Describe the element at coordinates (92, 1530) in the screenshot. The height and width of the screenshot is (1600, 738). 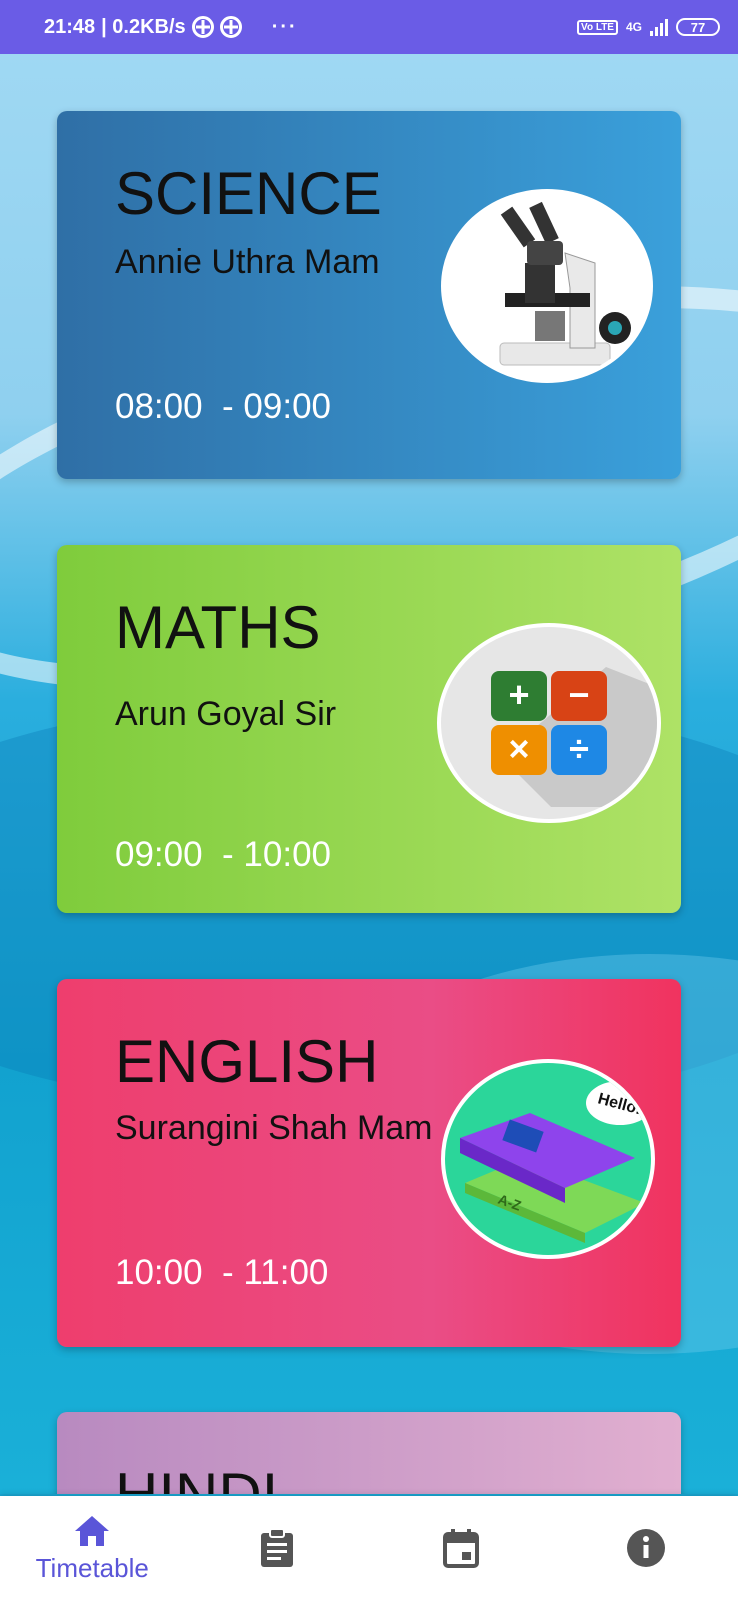
I see `home-icon` at that location.